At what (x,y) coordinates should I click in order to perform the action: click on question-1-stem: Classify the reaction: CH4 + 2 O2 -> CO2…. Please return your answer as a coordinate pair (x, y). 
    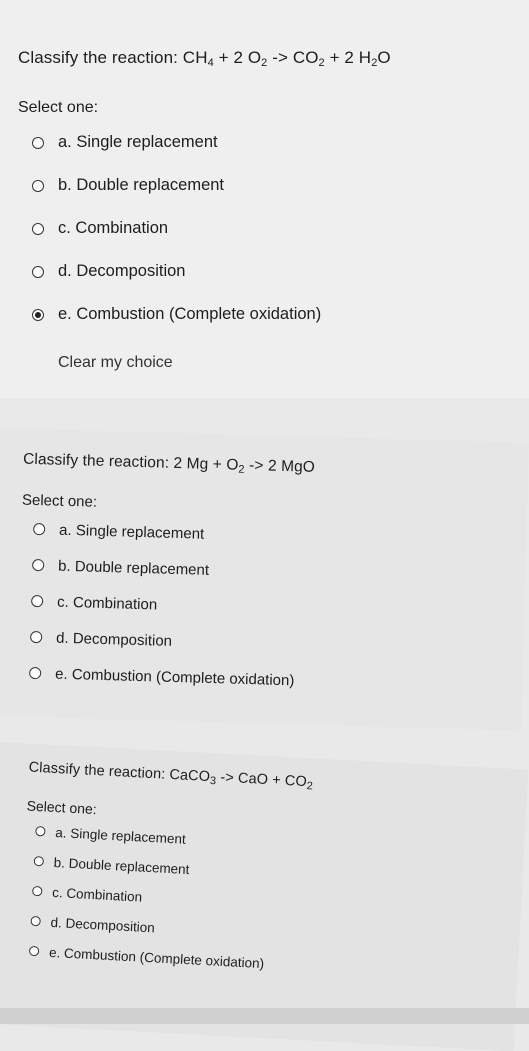
    Looking at the image, I should click on (204, 58).